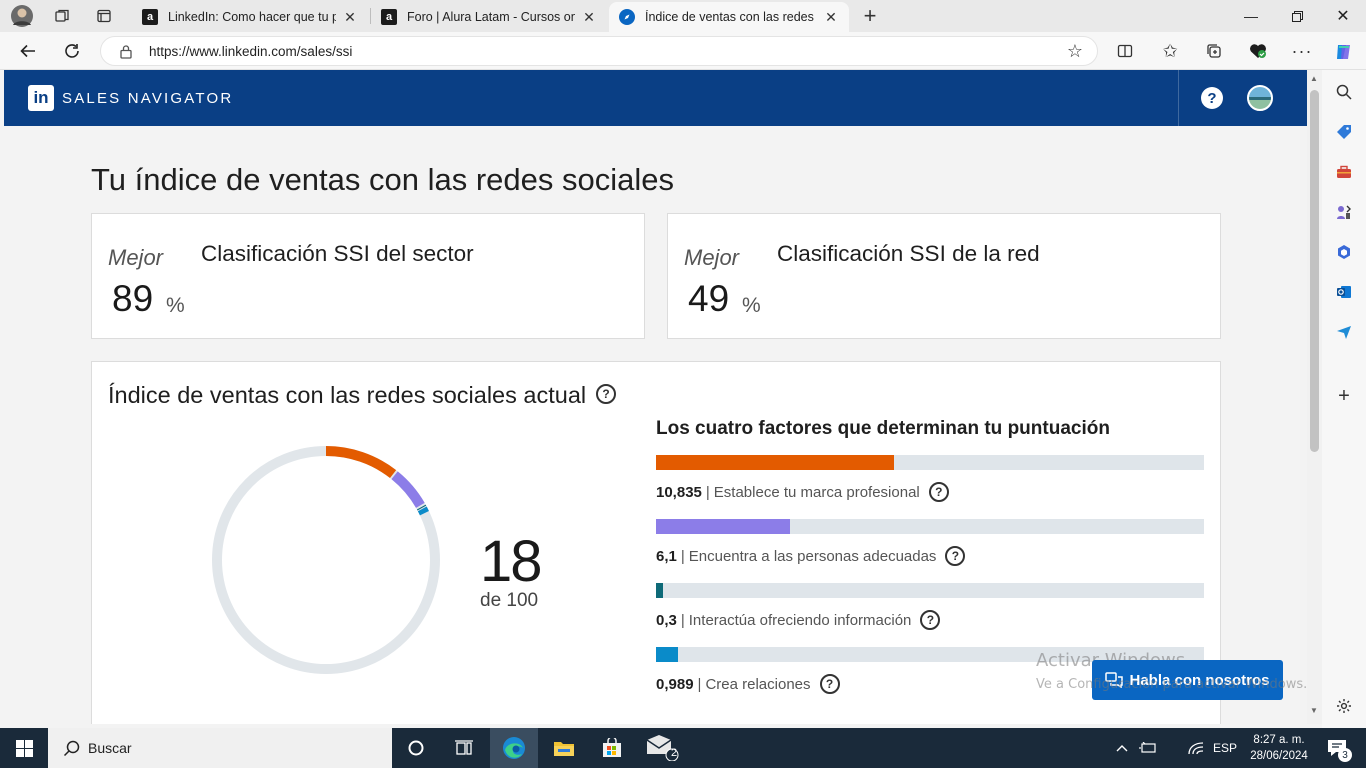 This screenshot has width=1366, height=768. I want to click on help-icon: ?, so click(1212, 98).